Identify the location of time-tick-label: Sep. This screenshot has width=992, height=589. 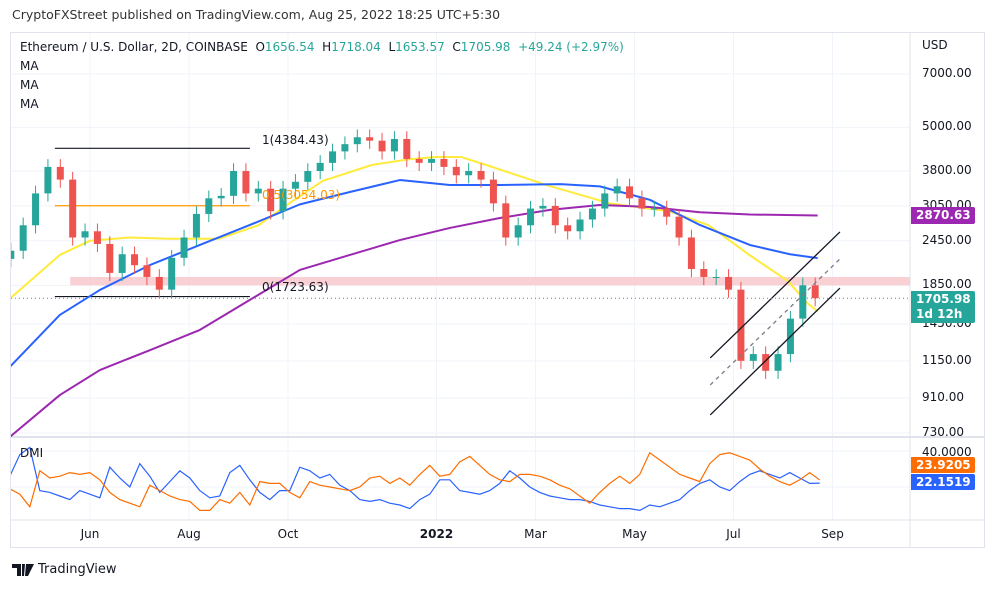
(832, 534).